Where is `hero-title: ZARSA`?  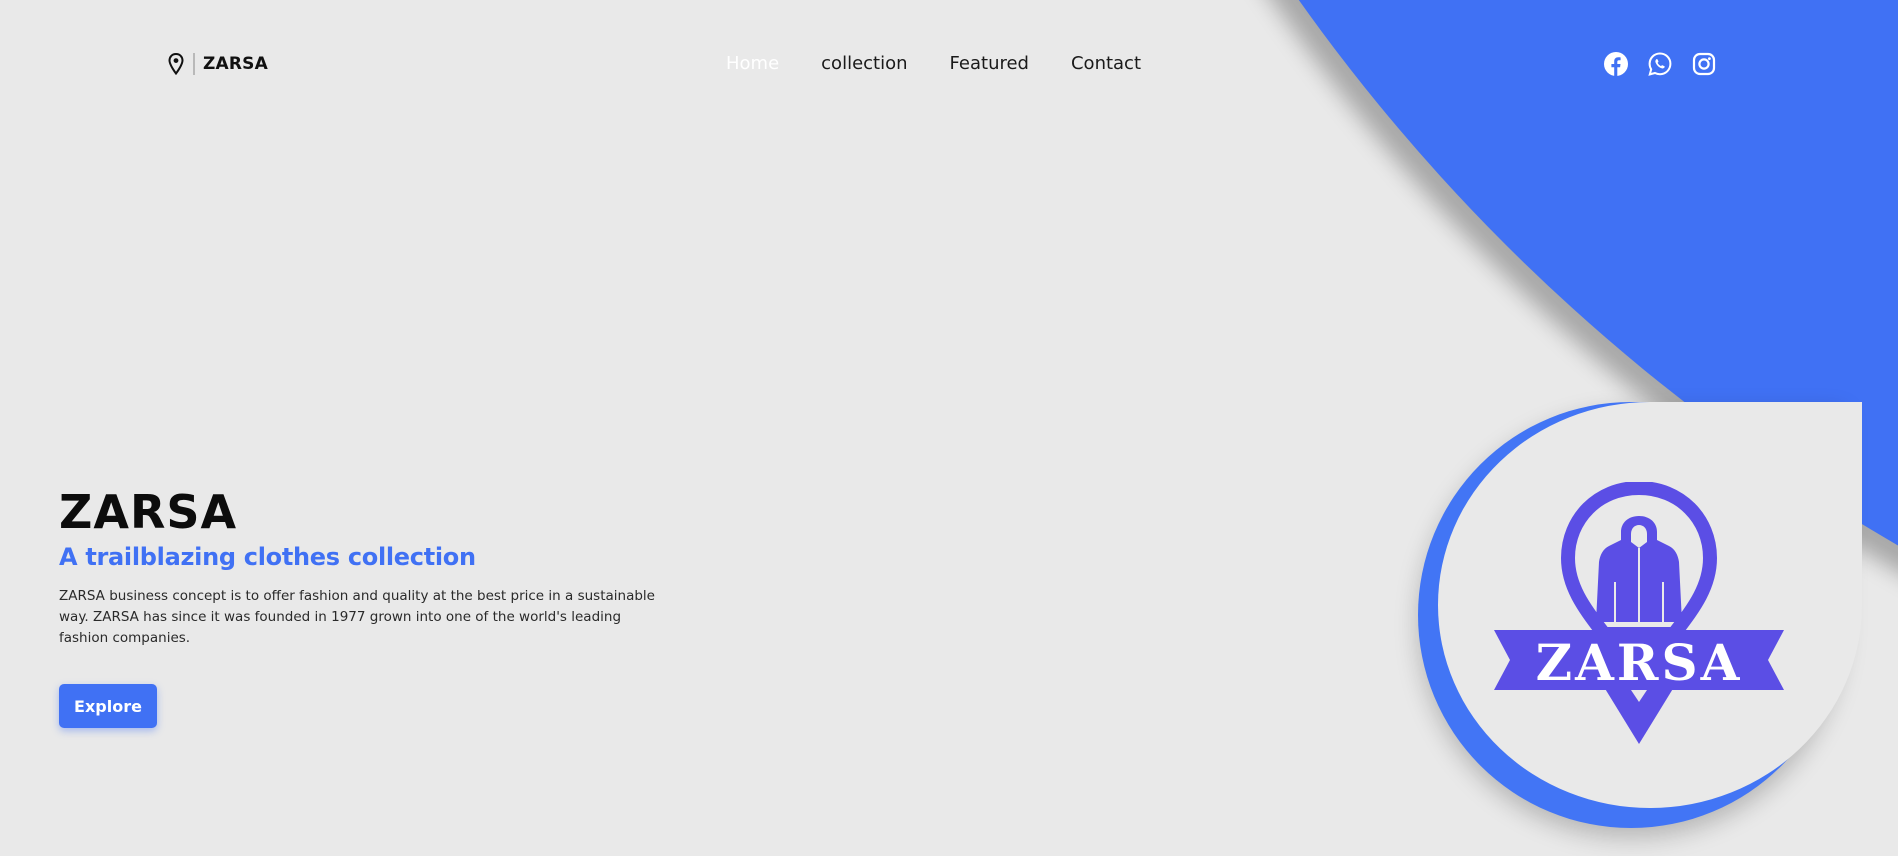
hero-title: ZARSA is located at coordinates (148, 512).